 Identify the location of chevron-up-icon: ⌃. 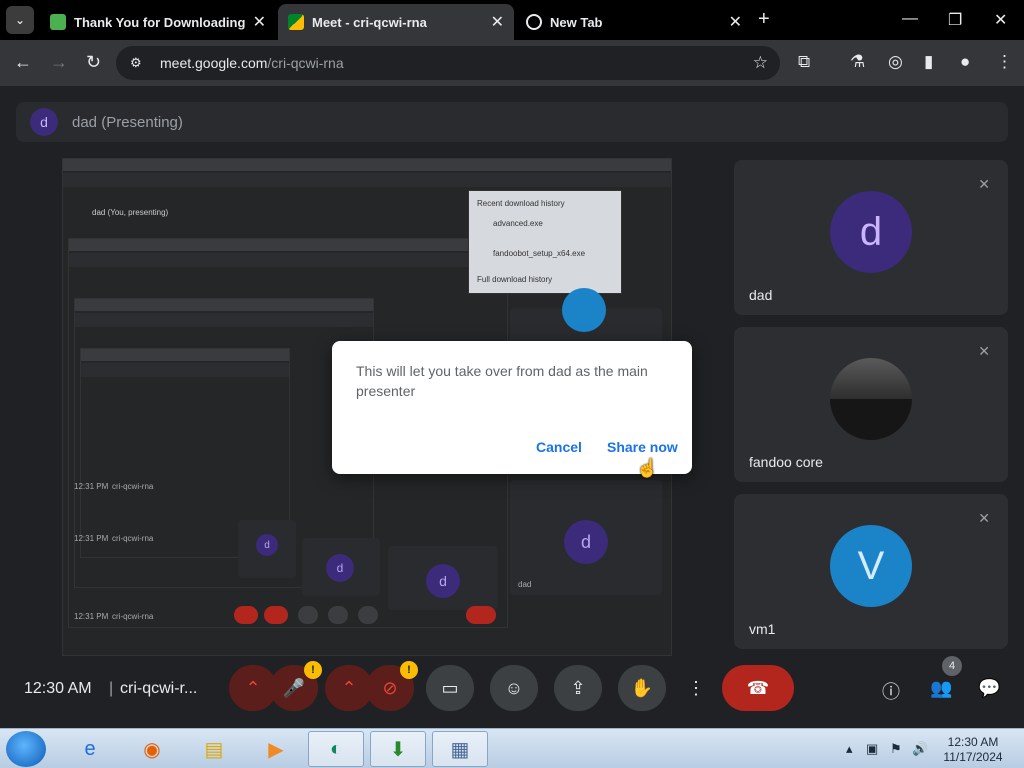
(253, 687).